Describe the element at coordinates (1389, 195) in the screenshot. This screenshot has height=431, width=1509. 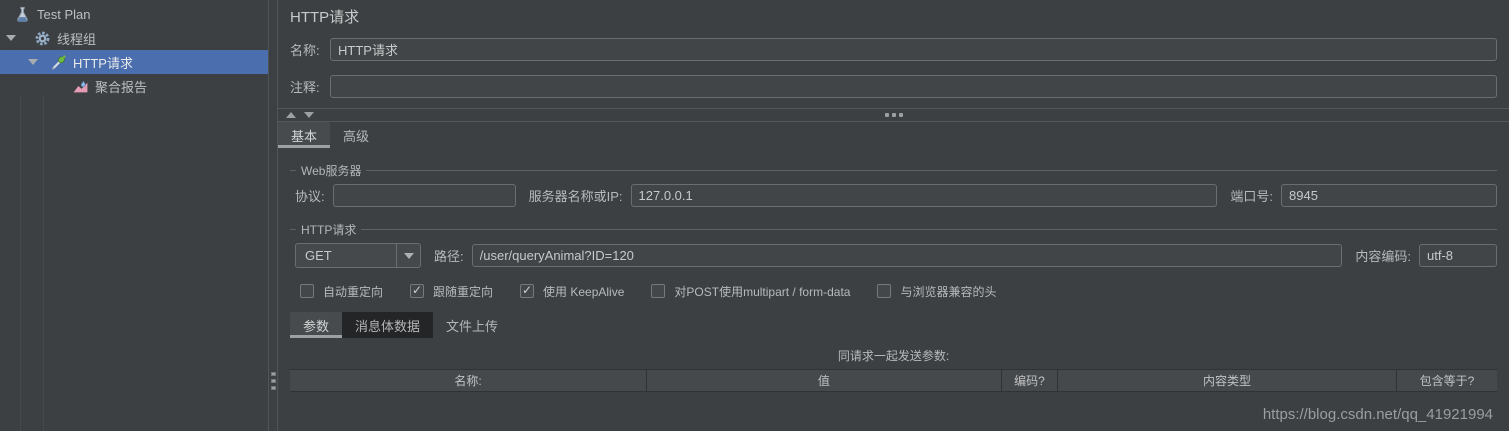
I see `port-input` at that location.